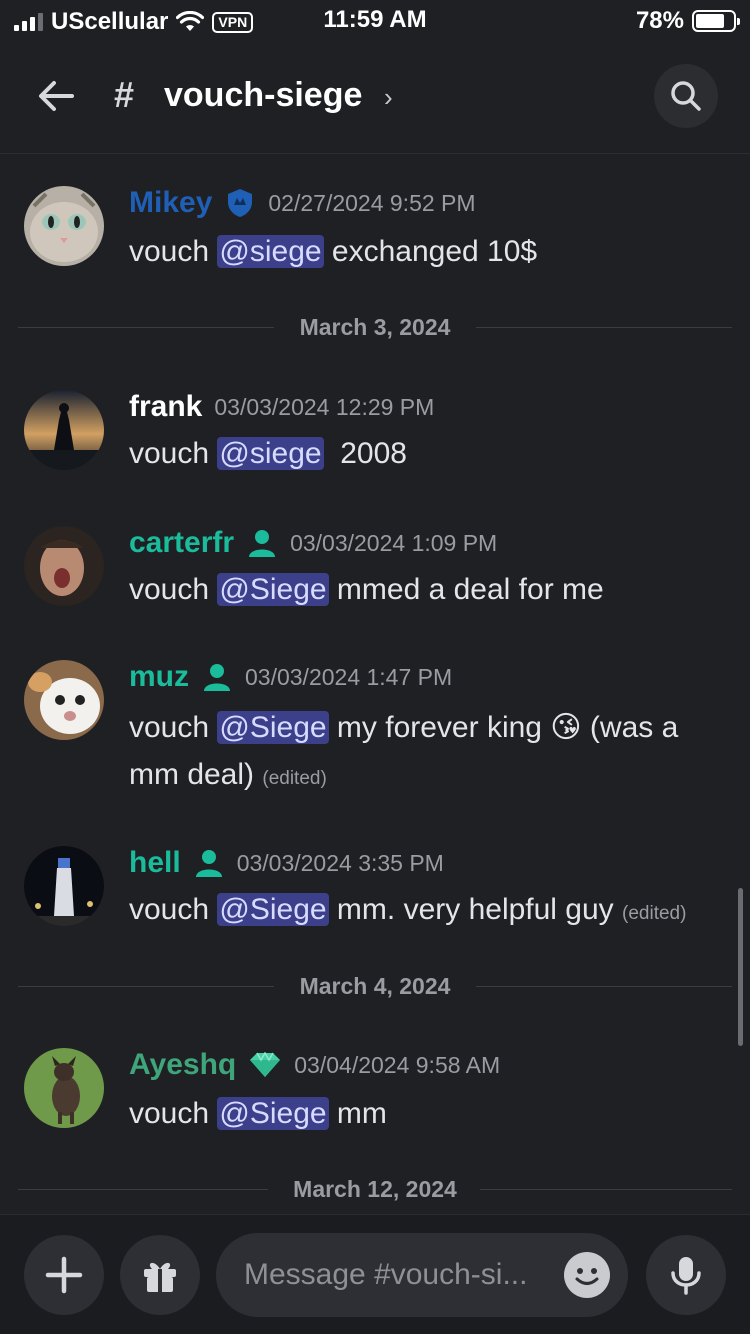  I want to click on message-post: mmed a deal for me, so click(466, 589).